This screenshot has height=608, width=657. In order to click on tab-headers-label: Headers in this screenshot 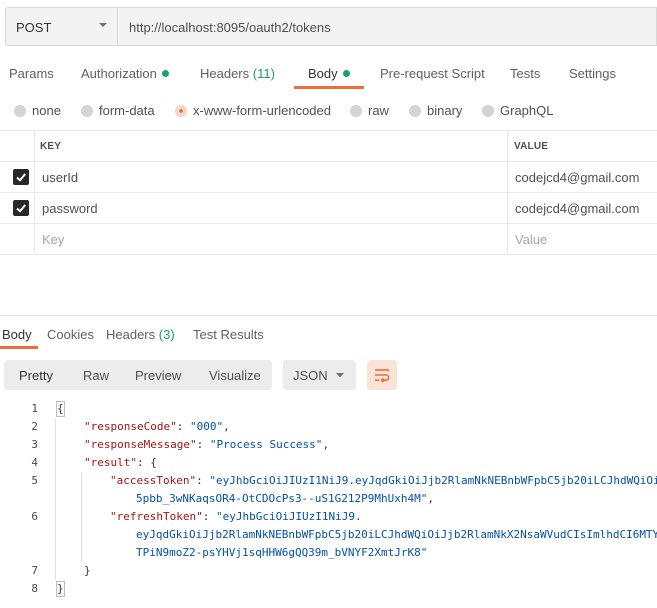, I will do `click(225, 73)`.